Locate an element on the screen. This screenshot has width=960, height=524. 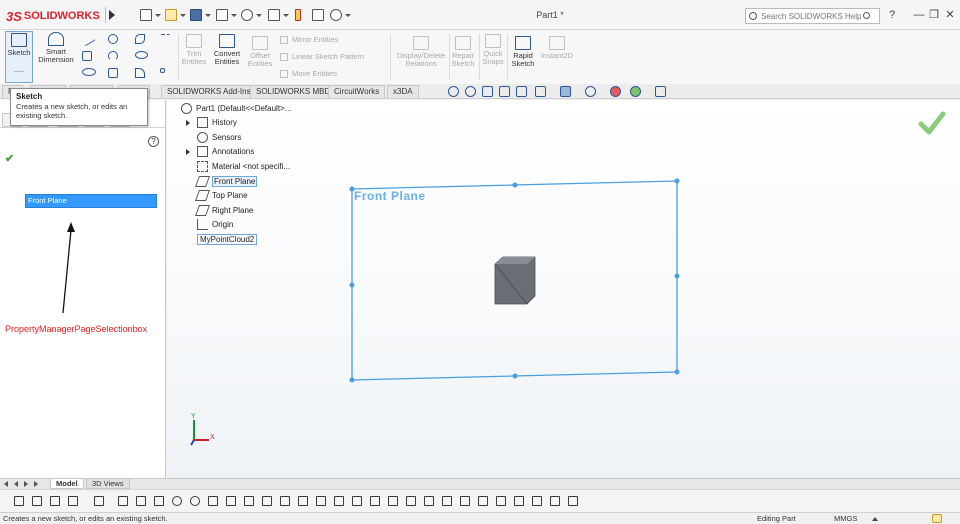
options-gear-icon is located at coordinates (336, 15).